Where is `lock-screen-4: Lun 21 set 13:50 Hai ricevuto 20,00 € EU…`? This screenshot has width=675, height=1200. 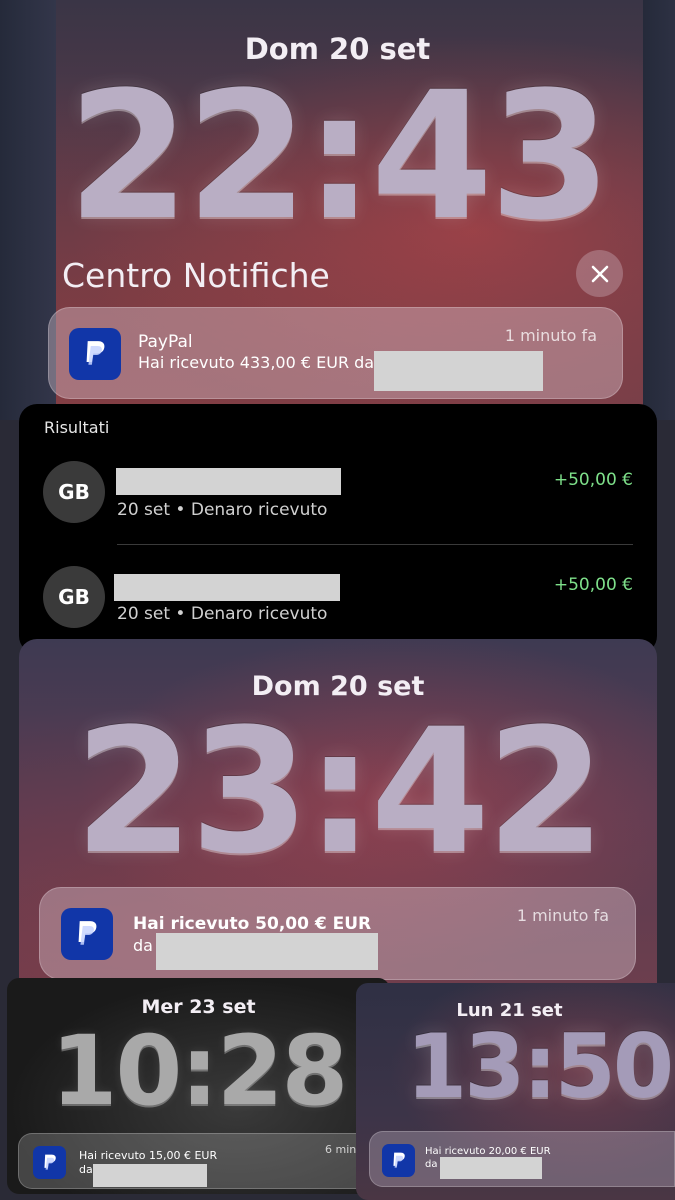
lock-screen-4: Lun 21 set 13:50 Hai ricevuto 20,00 € EU… is located at coordinates (515, 1091).